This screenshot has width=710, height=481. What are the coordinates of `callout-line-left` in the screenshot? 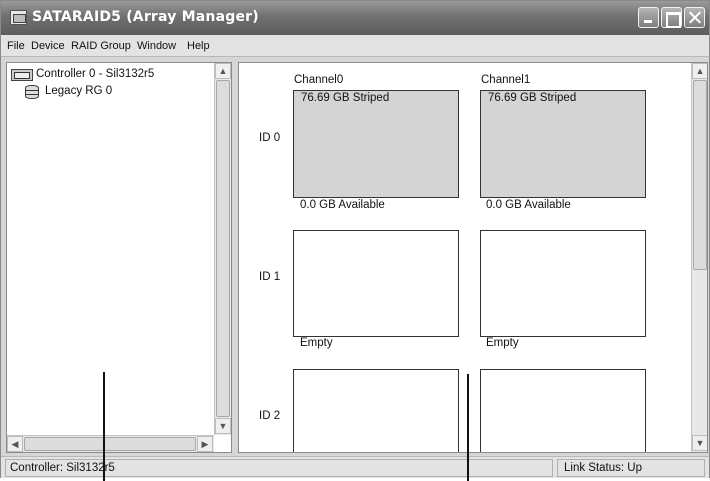 It's located at (104, 426).